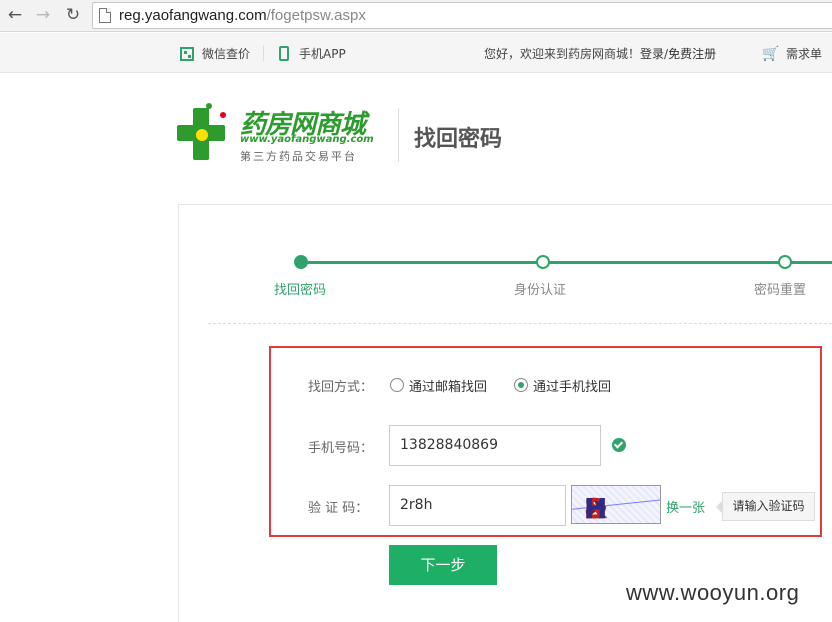  Describe the element at coordinates (616, 504) in the screenshot. I see `captcha-image: 2 R & H` at that location.